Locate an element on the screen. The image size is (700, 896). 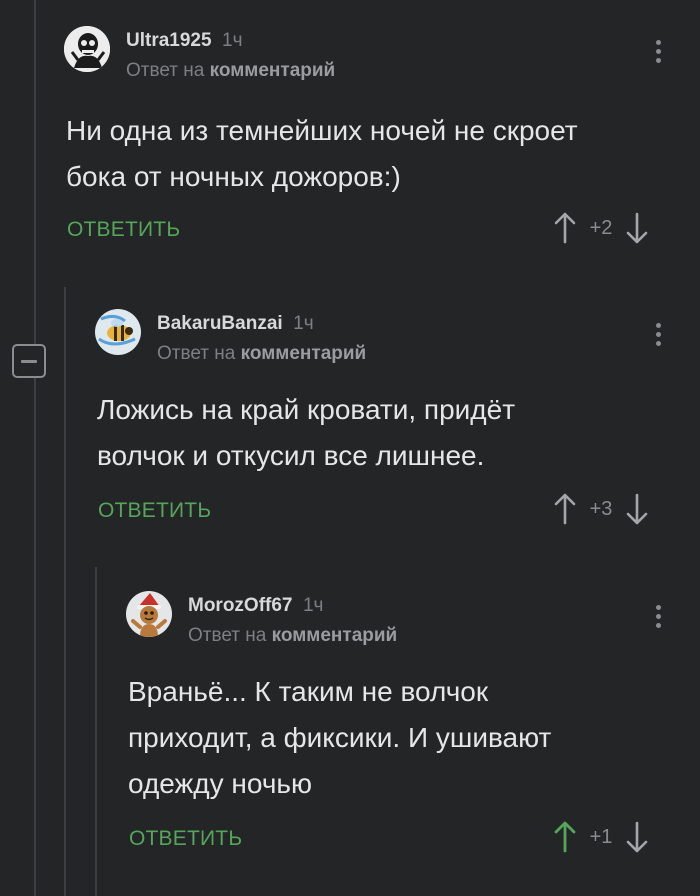
vote-score: +1 is located at coordinates (601, 836).